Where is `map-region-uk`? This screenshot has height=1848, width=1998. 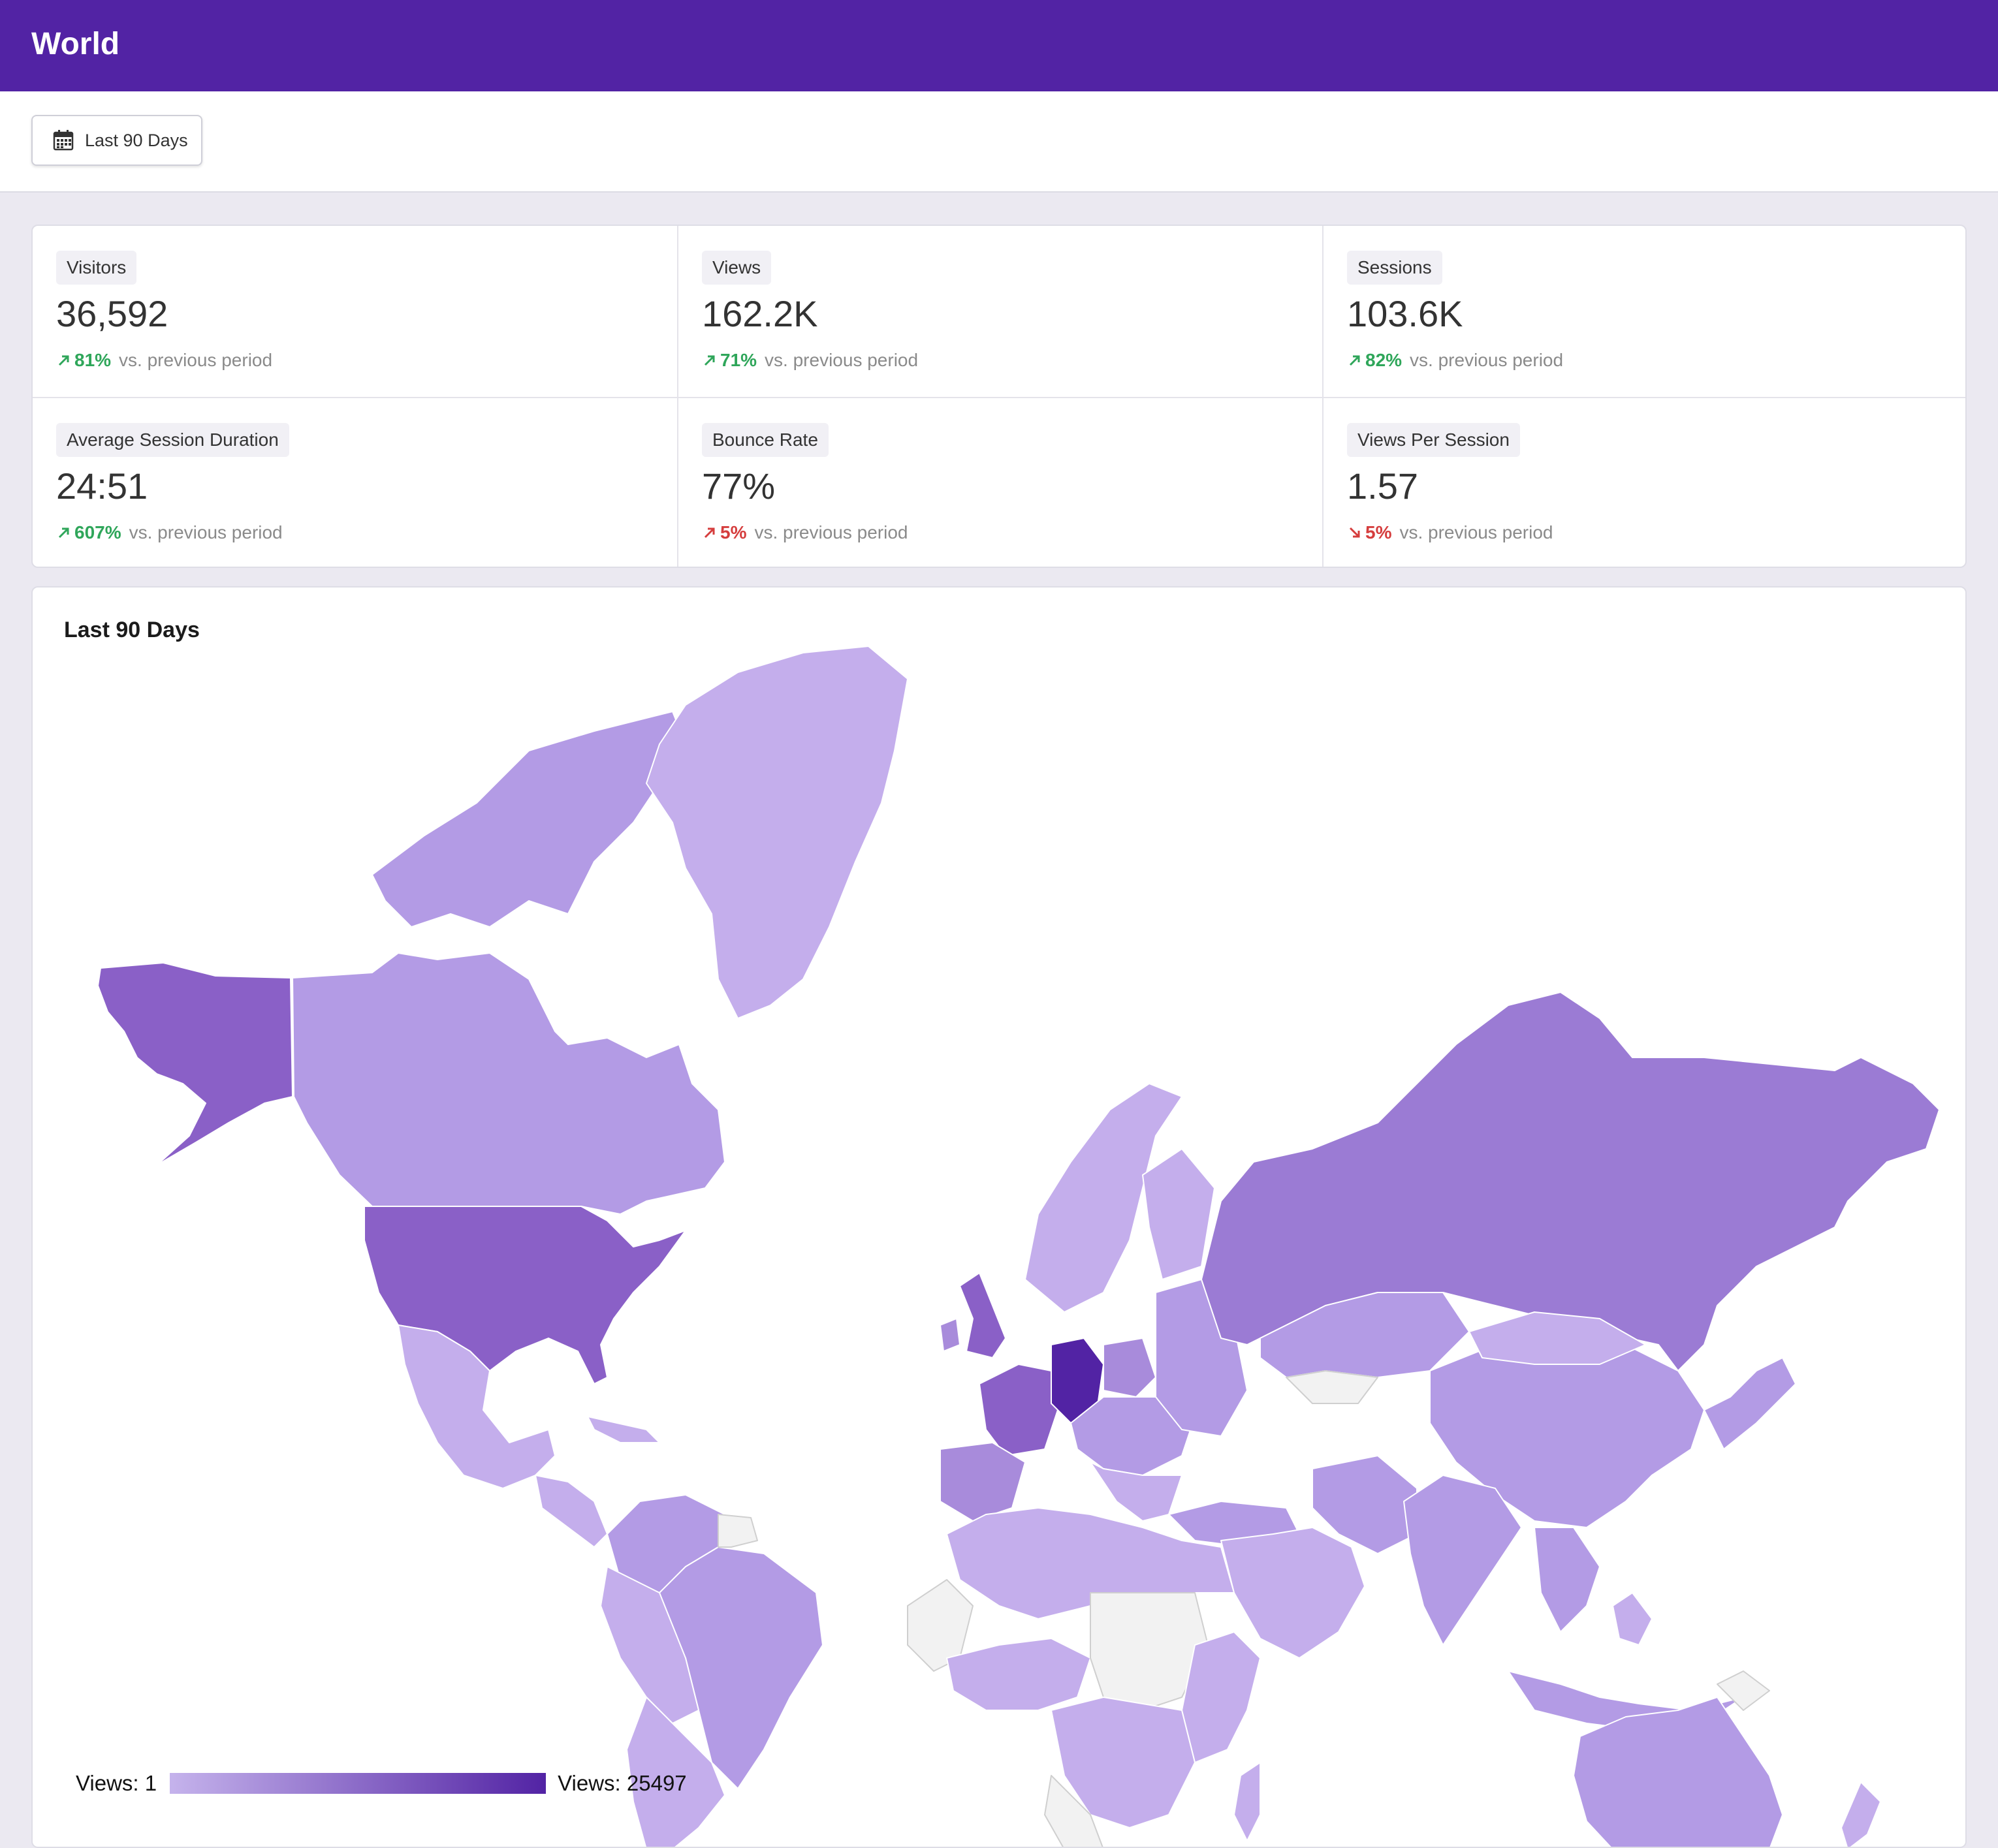 map-region-uk is located at coordinates (982, 1315).